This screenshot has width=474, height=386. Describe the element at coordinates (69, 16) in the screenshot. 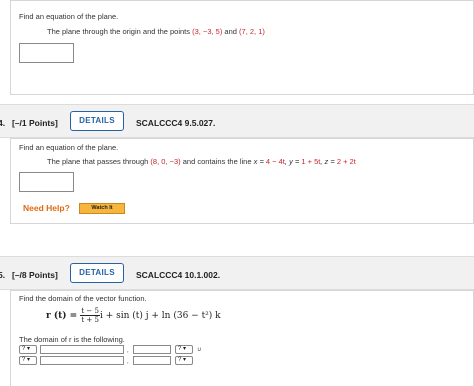

I see `q3-prompt: Find an equation of the plane.` at that location.